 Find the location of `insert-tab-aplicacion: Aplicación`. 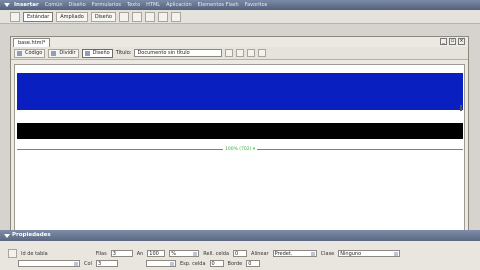

insert-tab-aplicacion: Aplicación is located at coordinates (179, 5).